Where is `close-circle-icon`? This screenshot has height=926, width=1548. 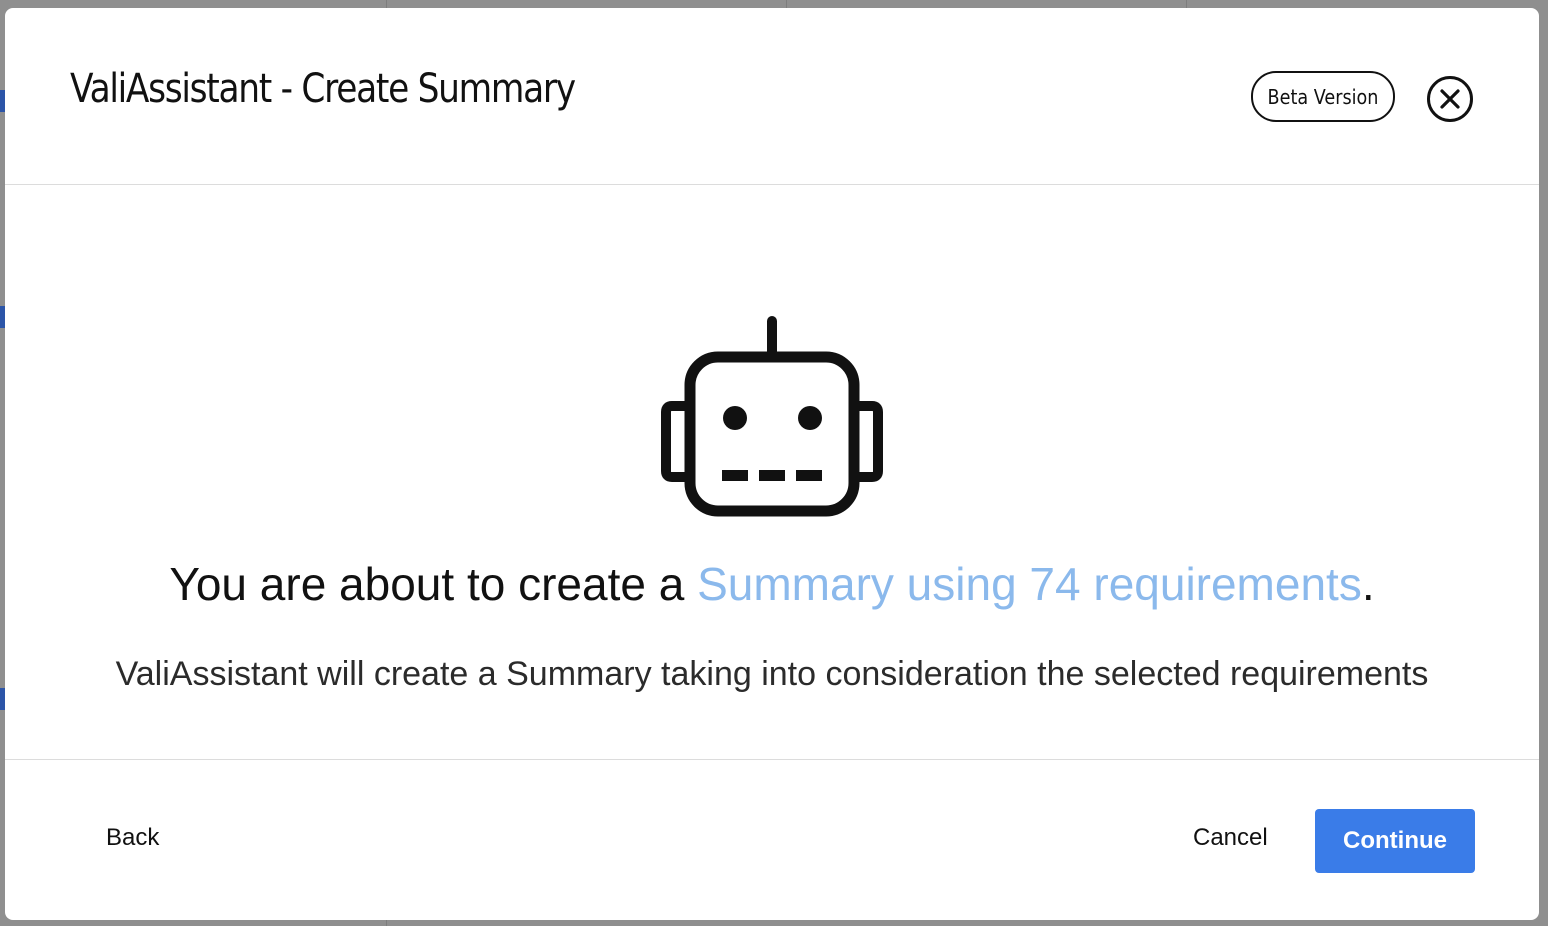 close-circle-icon is located at coordinates (1450, 99).